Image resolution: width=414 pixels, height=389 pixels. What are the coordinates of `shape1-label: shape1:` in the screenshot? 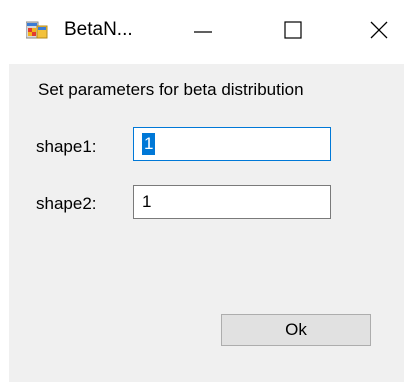 It's located at (66, 146).